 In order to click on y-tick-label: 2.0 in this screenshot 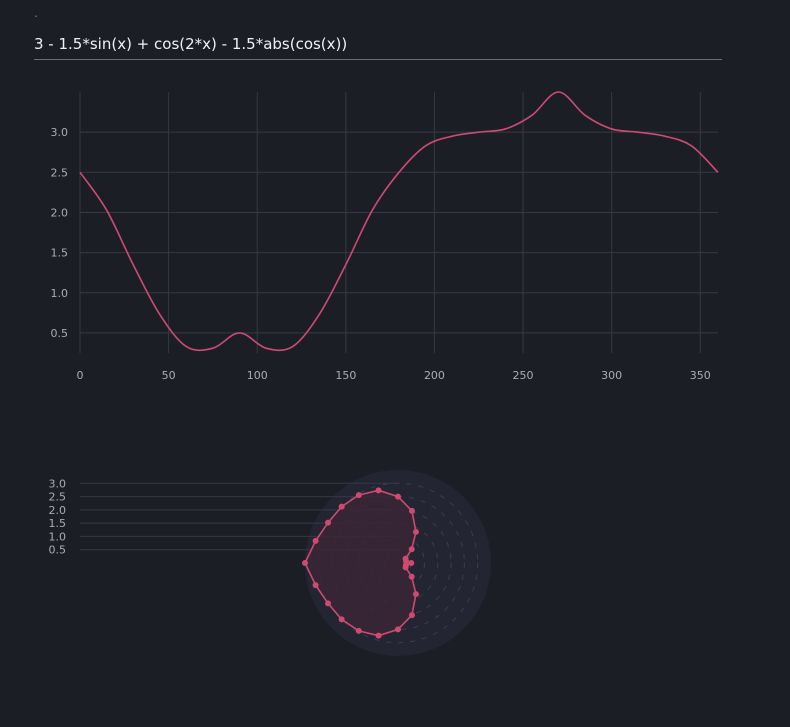, I will do `click(60, 212)`.